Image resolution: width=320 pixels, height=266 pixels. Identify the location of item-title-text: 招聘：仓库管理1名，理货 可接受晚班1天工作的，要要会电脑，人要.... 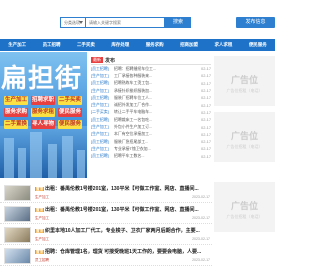
(123, 252).